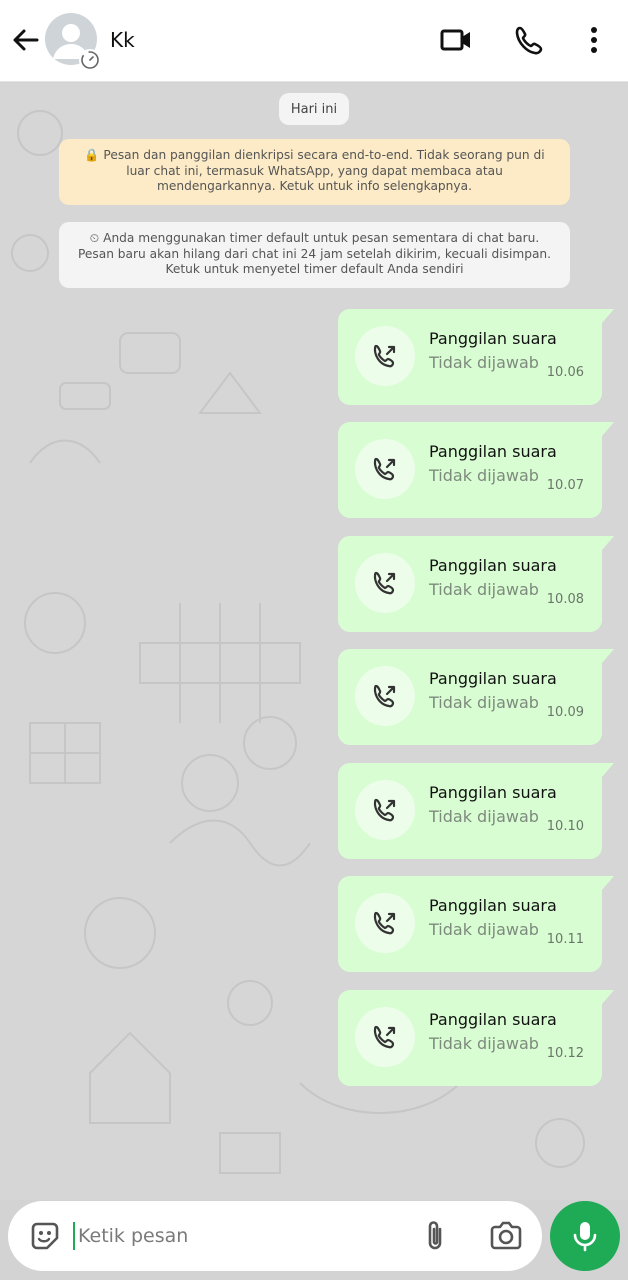  Describe the element at coordinates (314, 109) in the screenshot. I see `date-chip: Hari ini` at that location.